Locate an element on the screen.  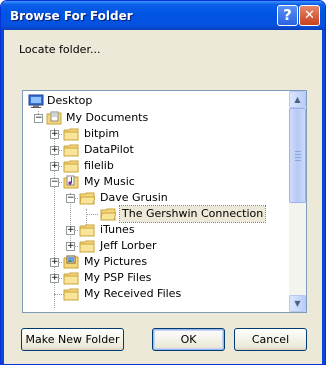
window-title: Browse For Folder is located at coordinates (71, 16).